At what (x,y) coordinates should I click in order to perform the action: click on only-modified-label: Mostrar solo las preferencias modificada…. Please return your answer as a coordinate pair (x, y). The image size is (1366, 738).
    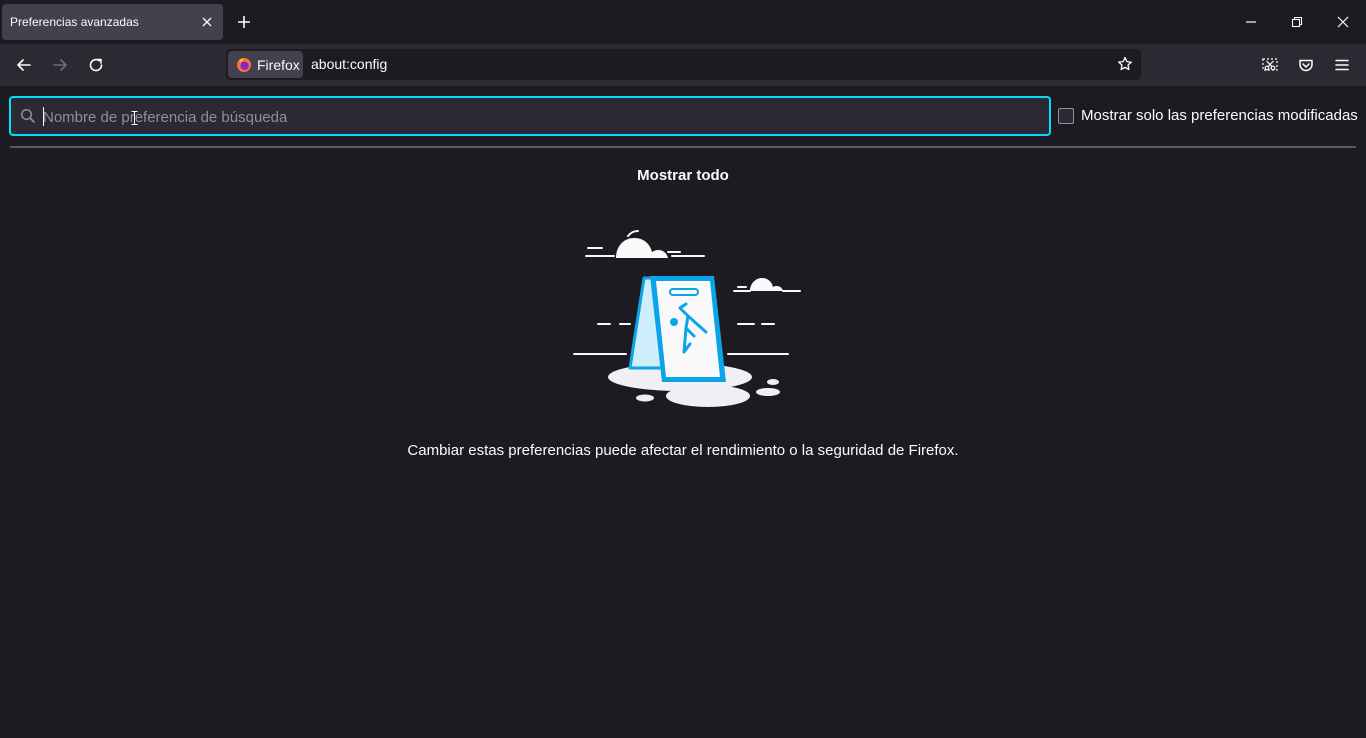
    Looking at the image, I should click on (1219, 115).